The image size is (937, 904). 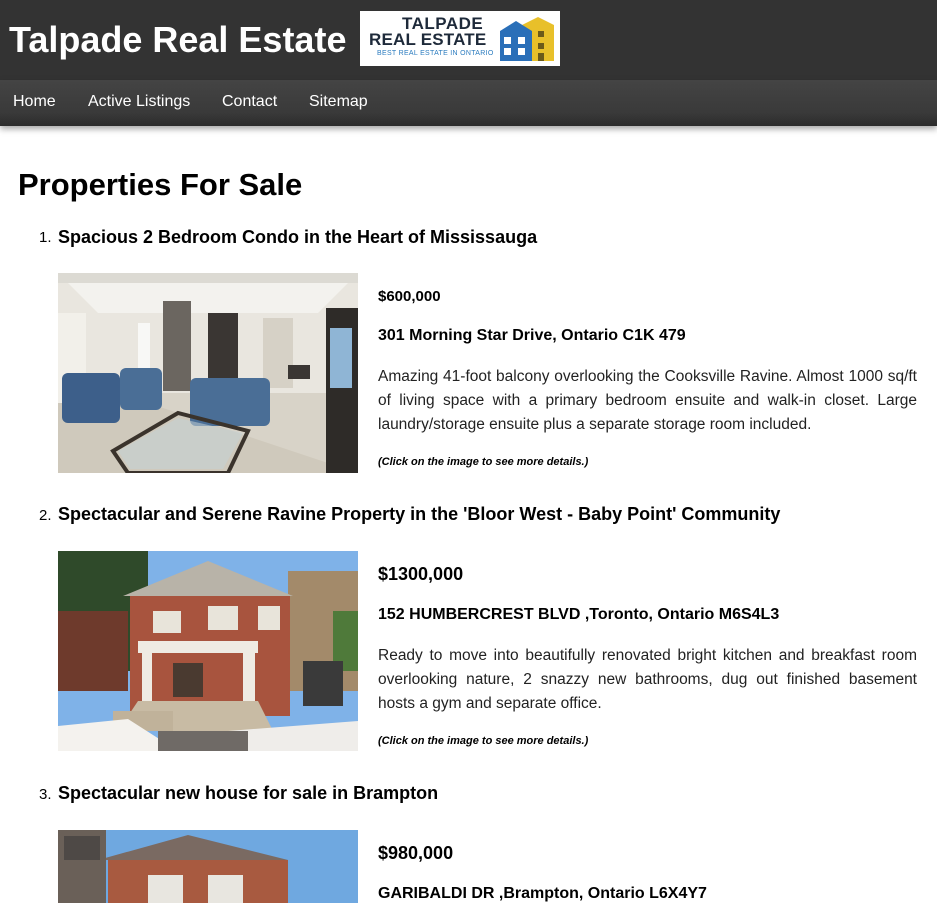 I want to click on listing-price: $600,000, so click(x=409, y=296).